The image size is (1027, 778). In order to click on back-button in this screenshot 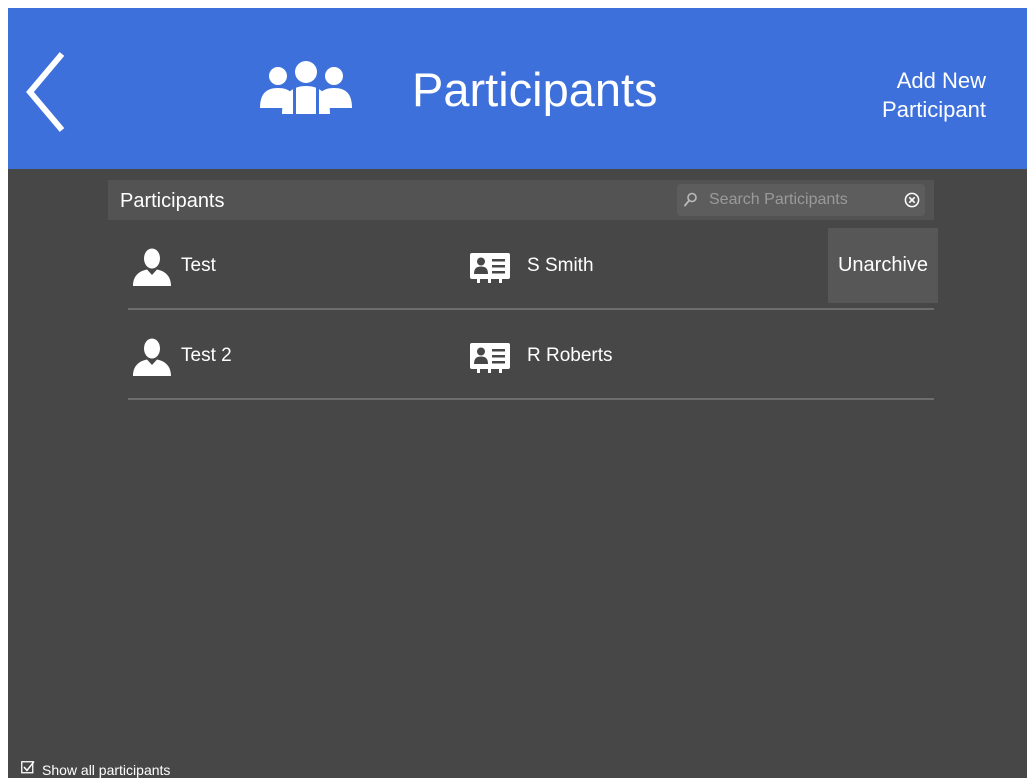, I will do `click(50, 92)`.